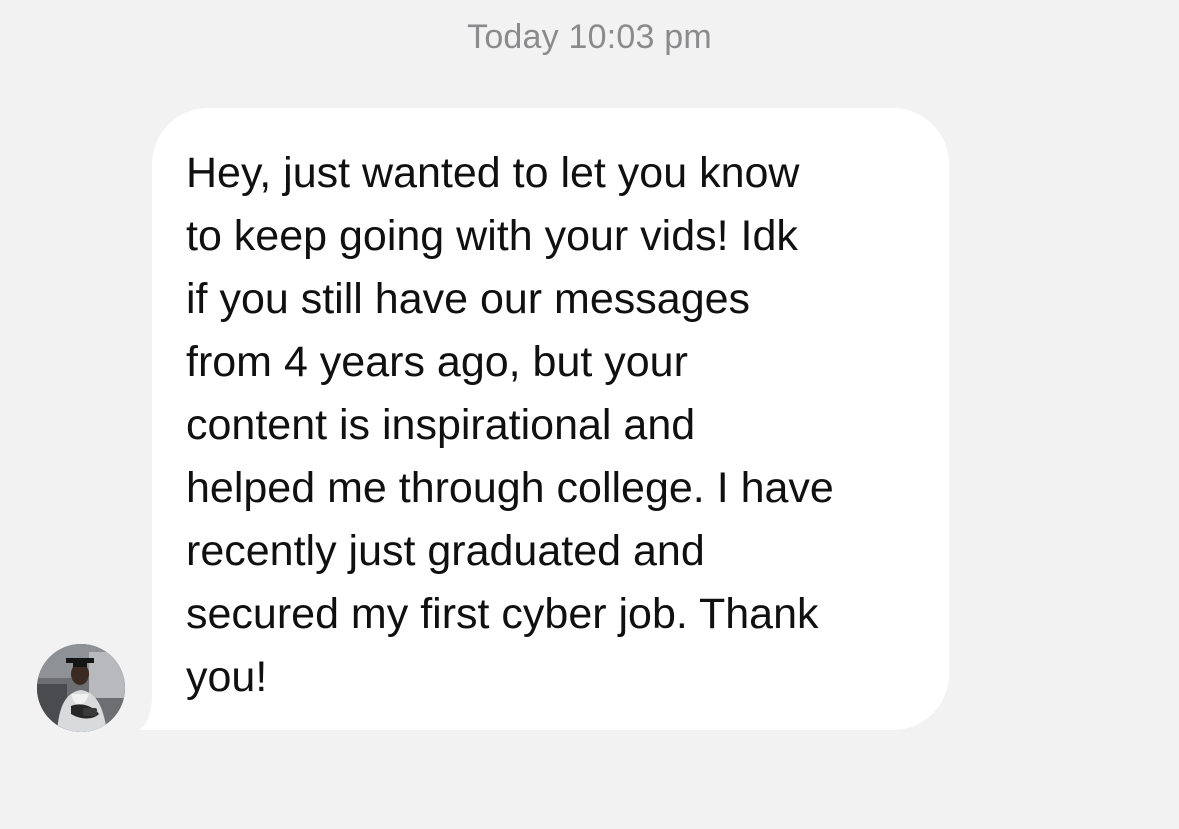  I want to click on graduate-avatar-icon, so click(81, 688).